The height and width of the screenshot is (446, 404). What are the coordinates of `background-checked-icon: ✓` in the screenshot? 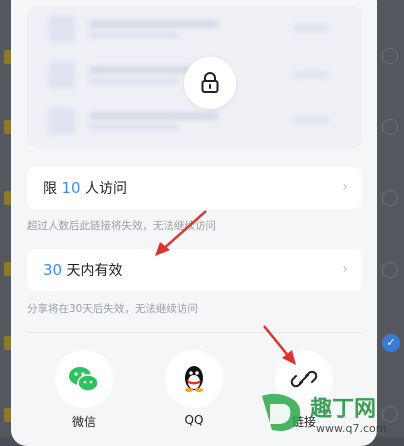 It's located at (391, 343).